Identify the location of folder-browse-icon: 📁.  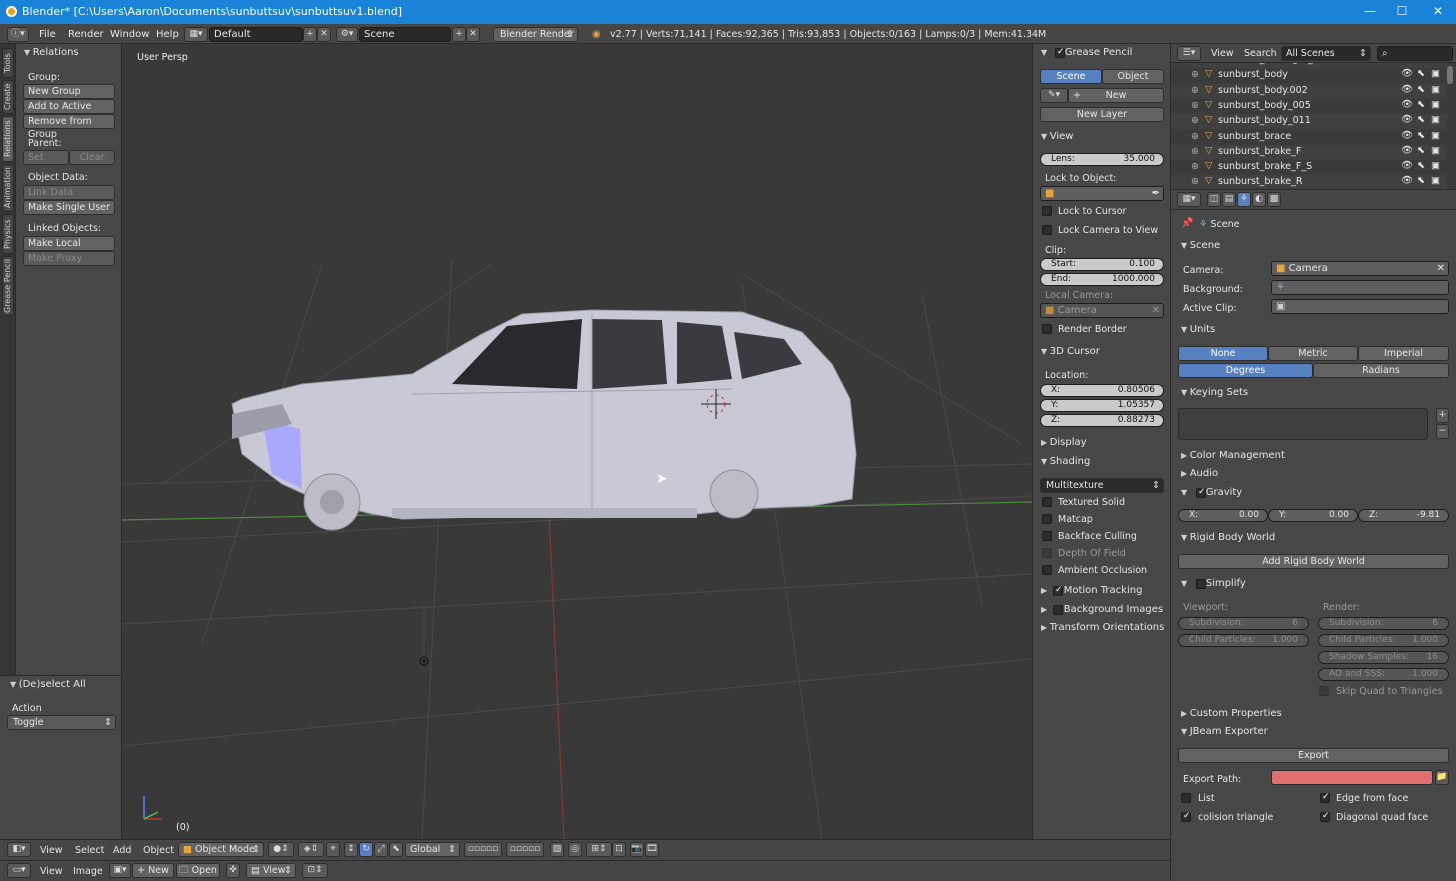
(1442, 777).